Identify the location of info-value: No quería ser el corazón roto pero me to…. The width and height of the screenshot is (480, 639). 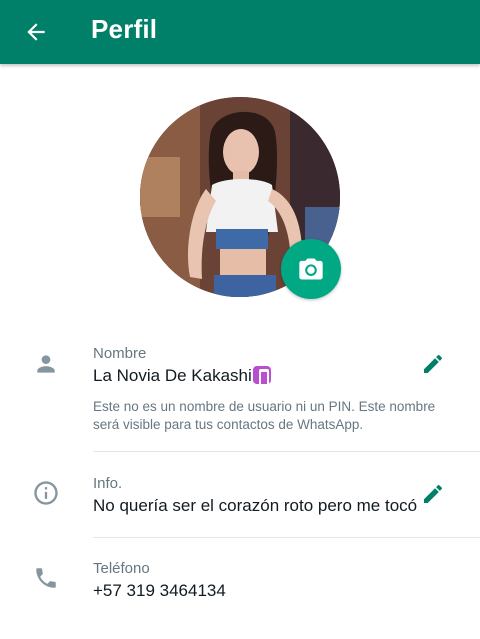
(255, 506).